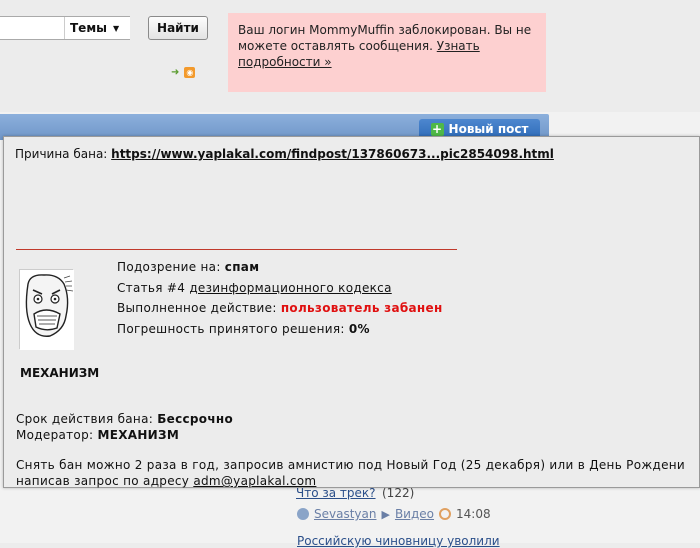 The width and height of the screenshot is (700, 548). I want to click on error-row: Погрешность принятого решения: 0%, so click(280, 329).